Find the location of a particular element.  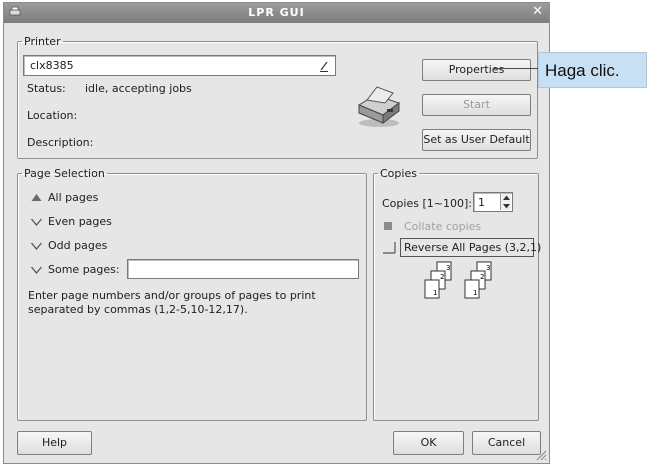

close-icon: ✕ is located at coordinates (537, 11).